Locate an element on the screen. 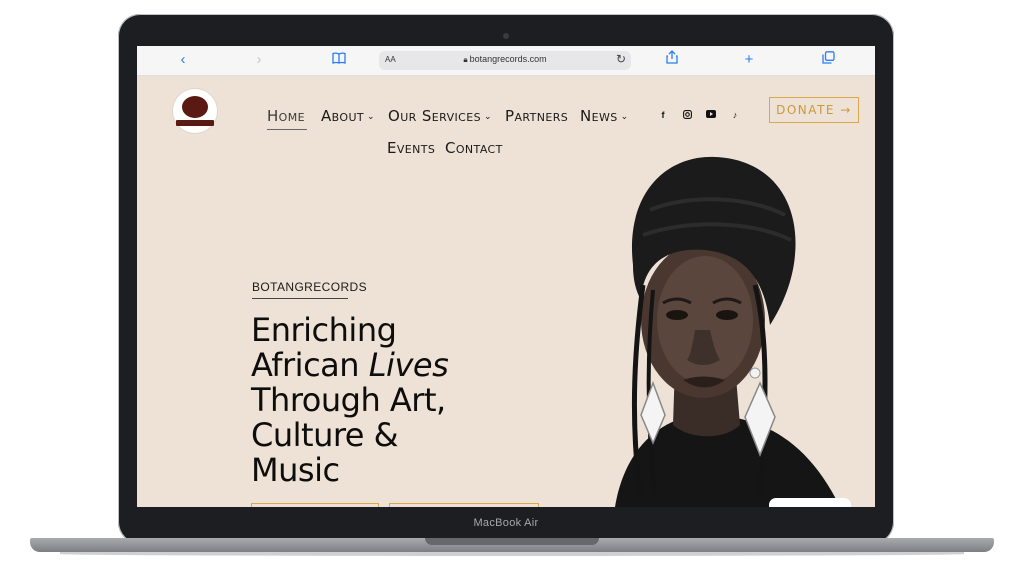  back-icon: ‹ is located at coordinates (183, 60).